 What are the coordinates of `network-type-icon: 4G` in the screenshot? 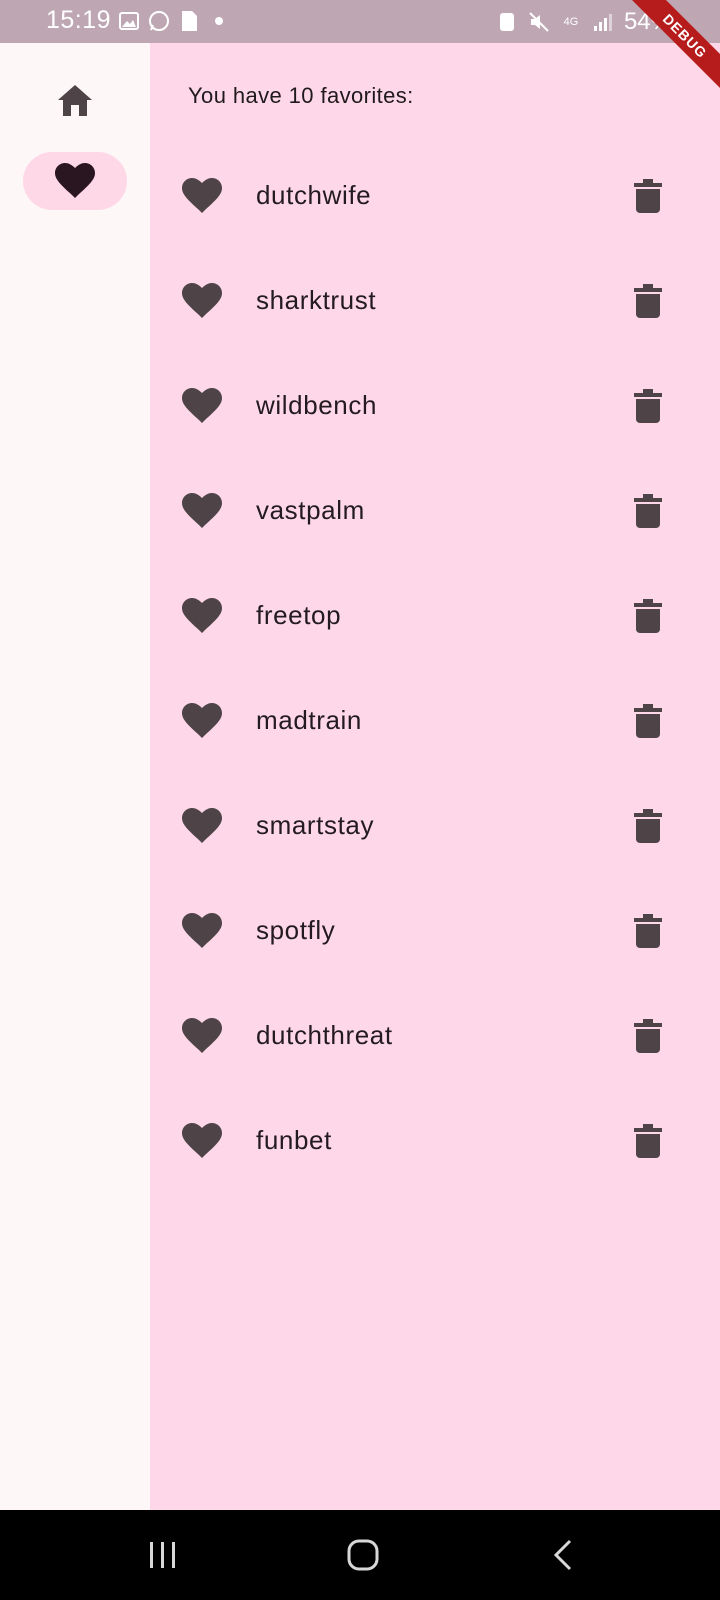 It's located at (571, 22).